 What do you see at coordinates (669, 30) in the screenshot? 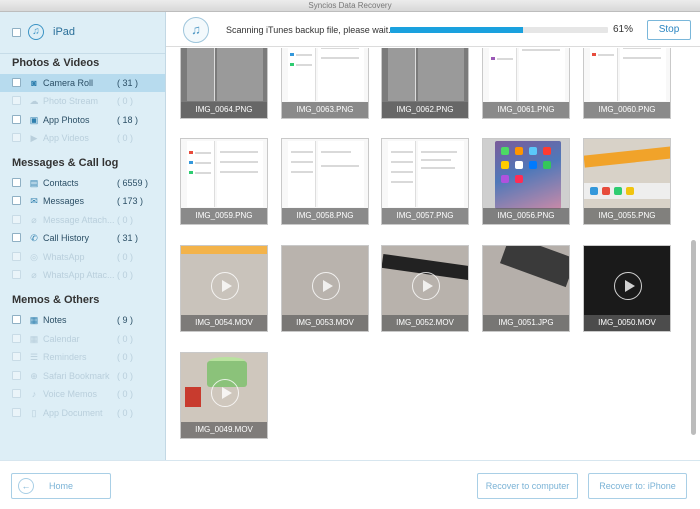
I see `stop-button: Stop` at bounding box center [669, 30].